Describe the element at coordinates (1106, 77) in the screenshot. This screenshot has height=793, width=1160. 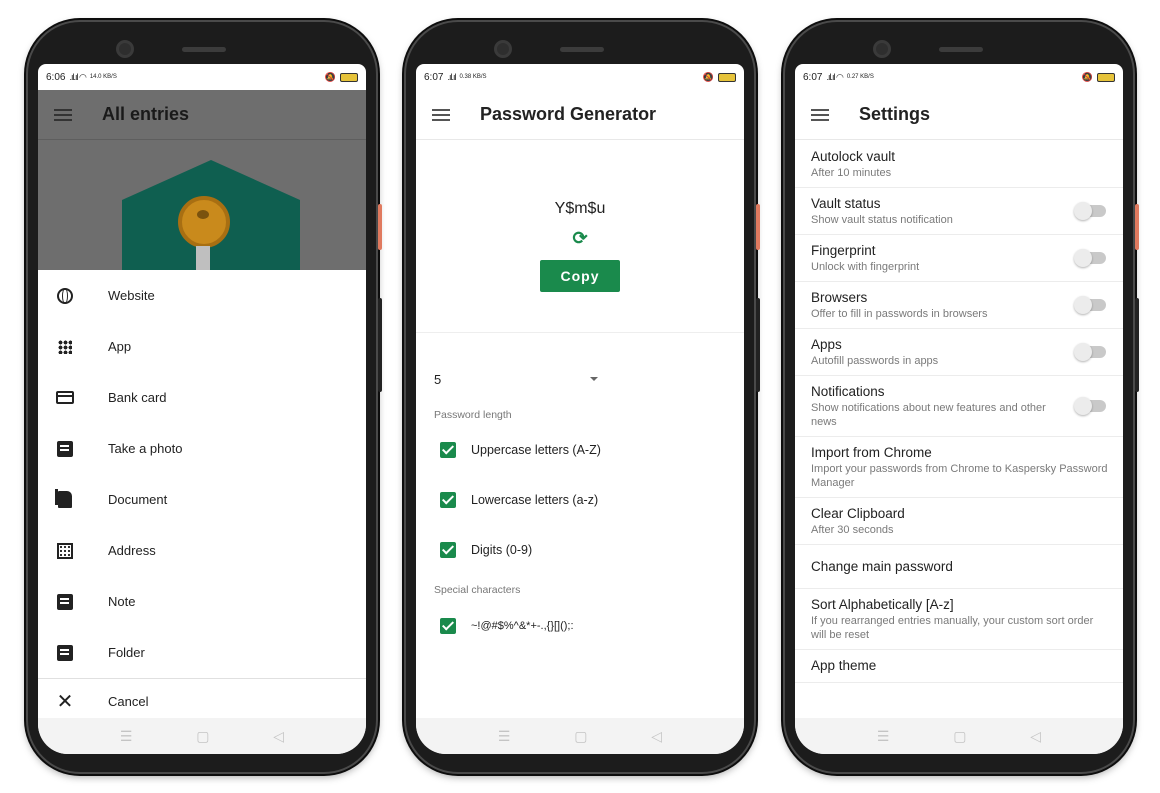
I see `battery-icon` at that location.